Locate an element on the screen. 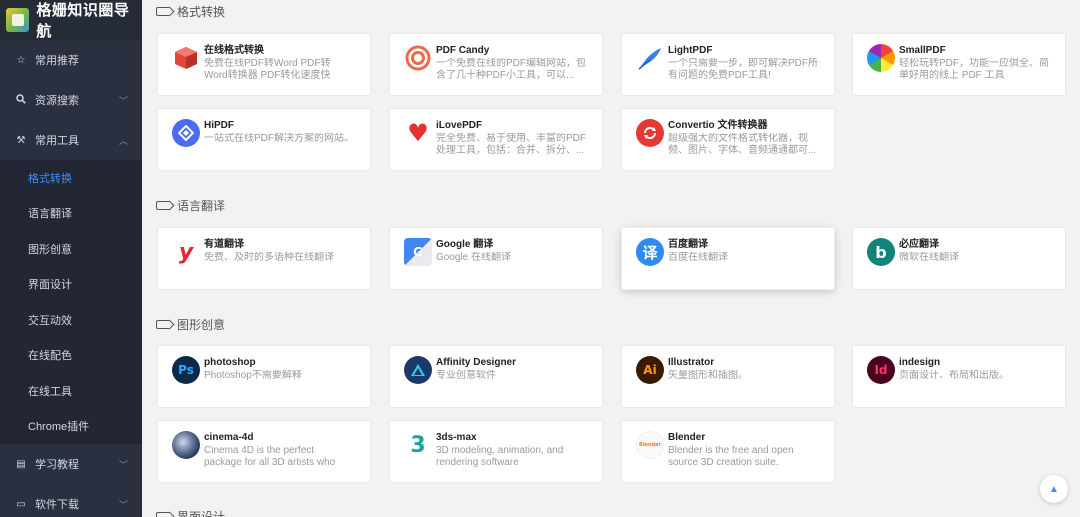 The height and width of the screenshot is (517, 1080). card-title: 在线格式转换 is located at coordinates (234, 50).